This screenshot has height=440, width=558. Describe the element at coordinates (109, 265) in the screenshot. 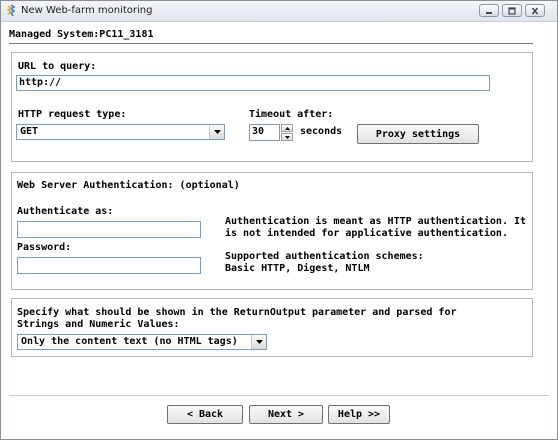

I see `password-input` at that location.